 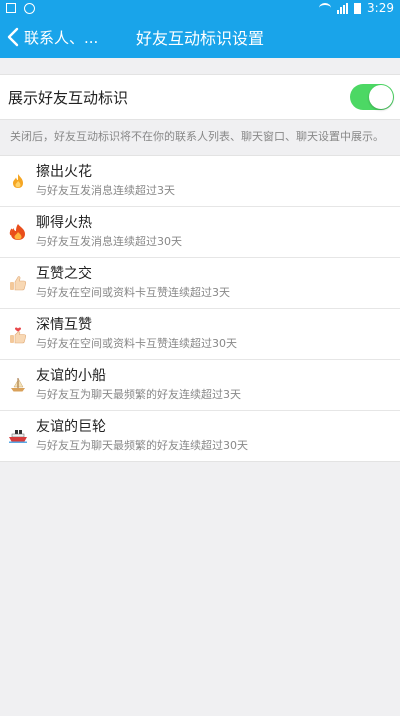 I want to click on list-item: 聊得火热 与好友互发消息连续超过30天, so click(x=200, y=232).